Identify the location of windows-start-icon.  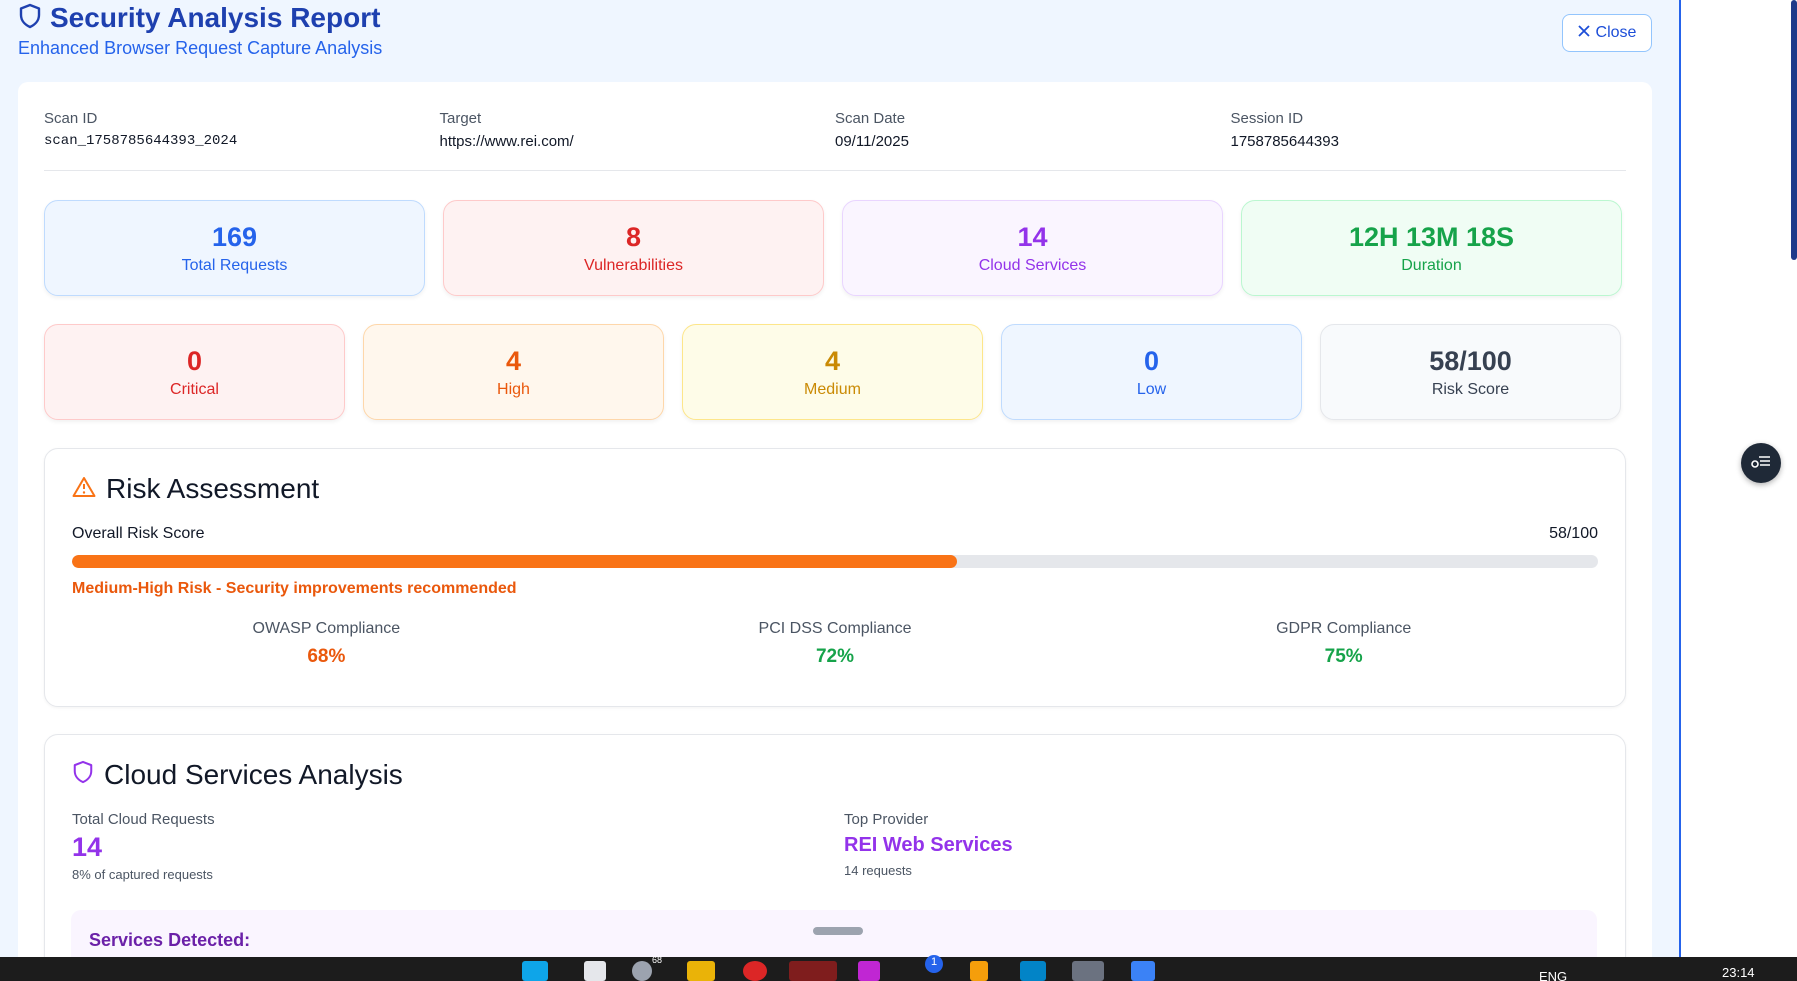
(535, 971).